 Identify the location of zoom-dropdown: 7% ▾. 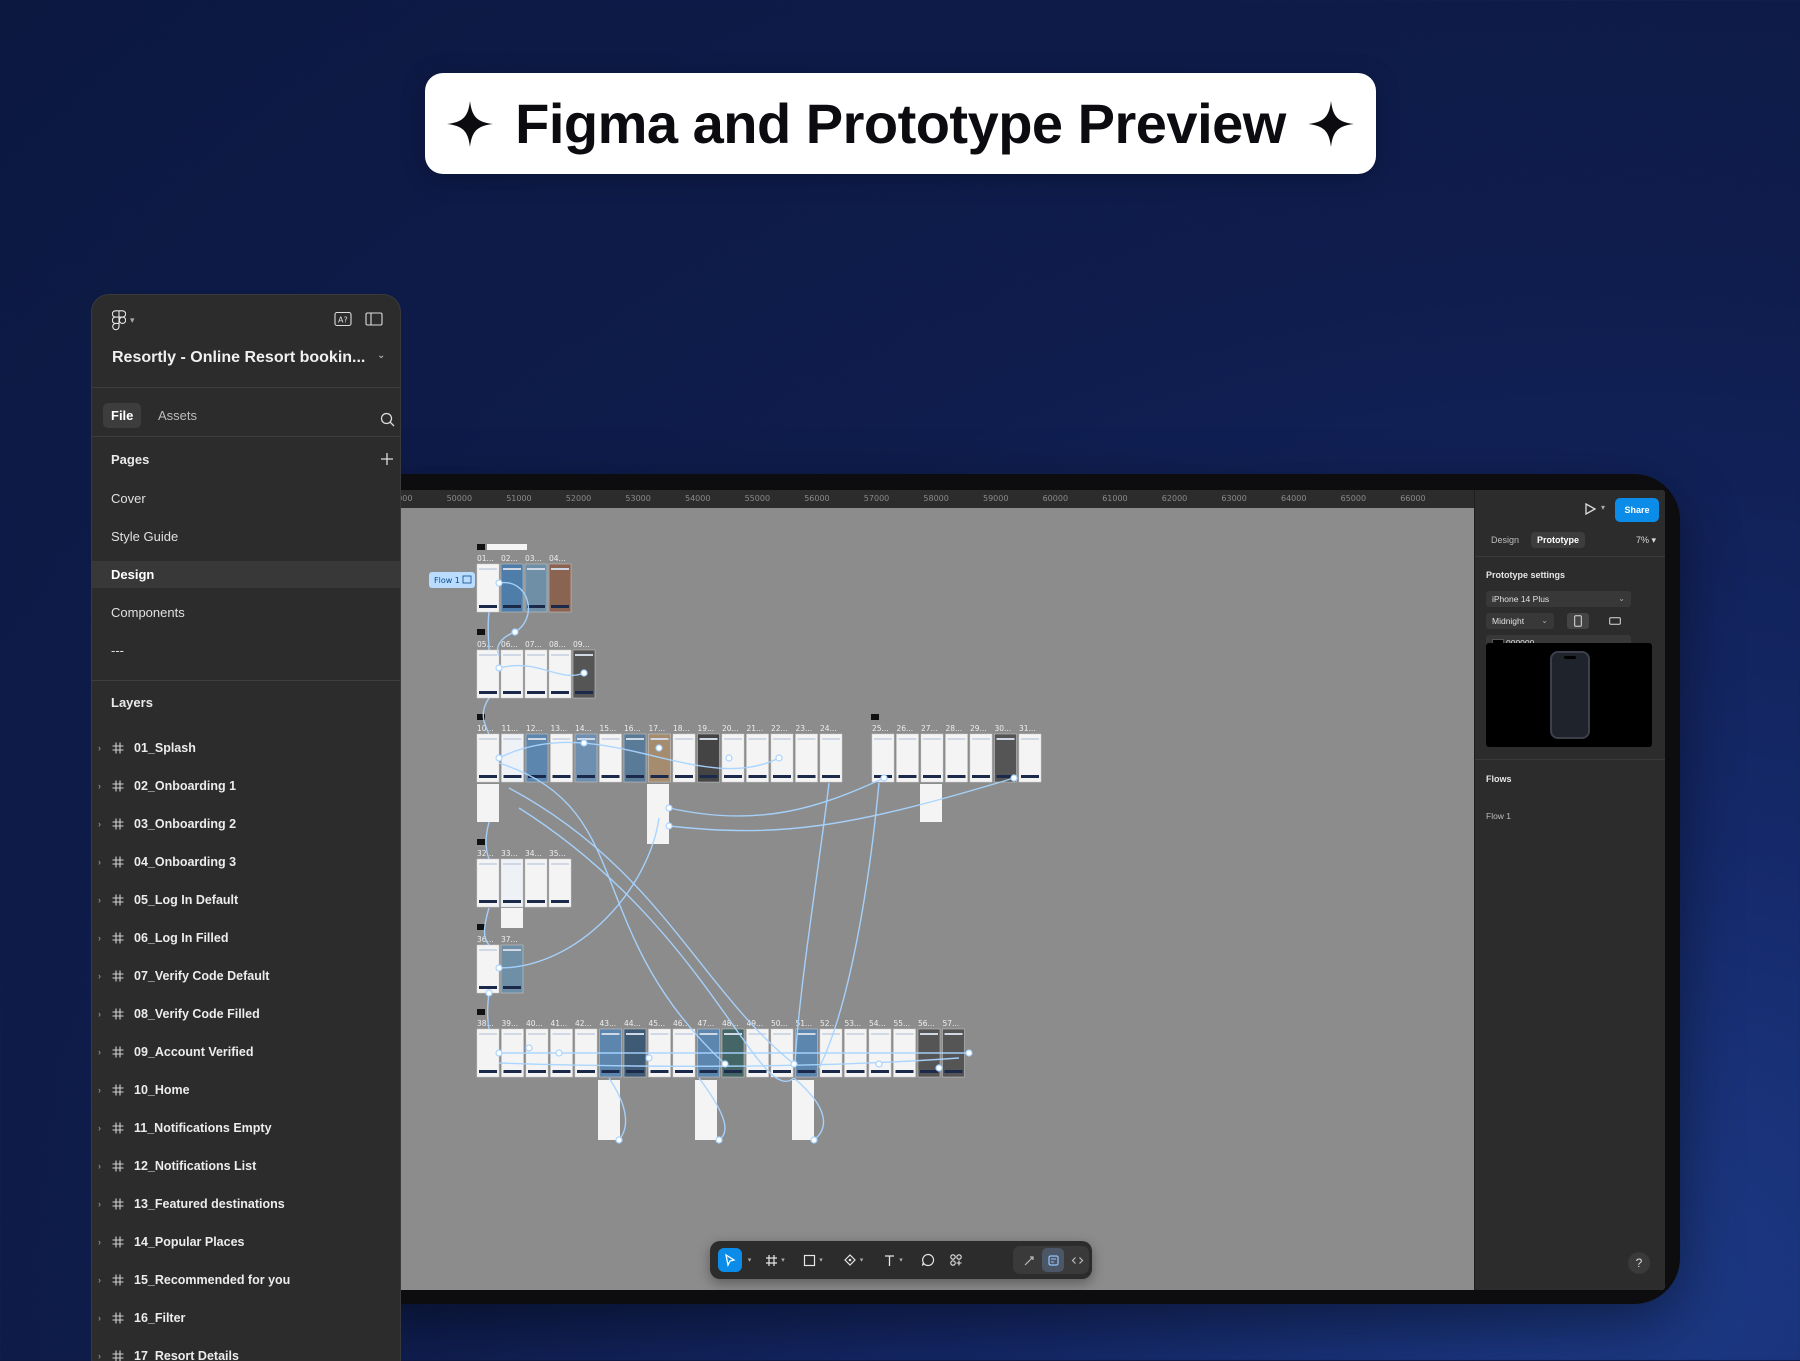
(1646, 540).